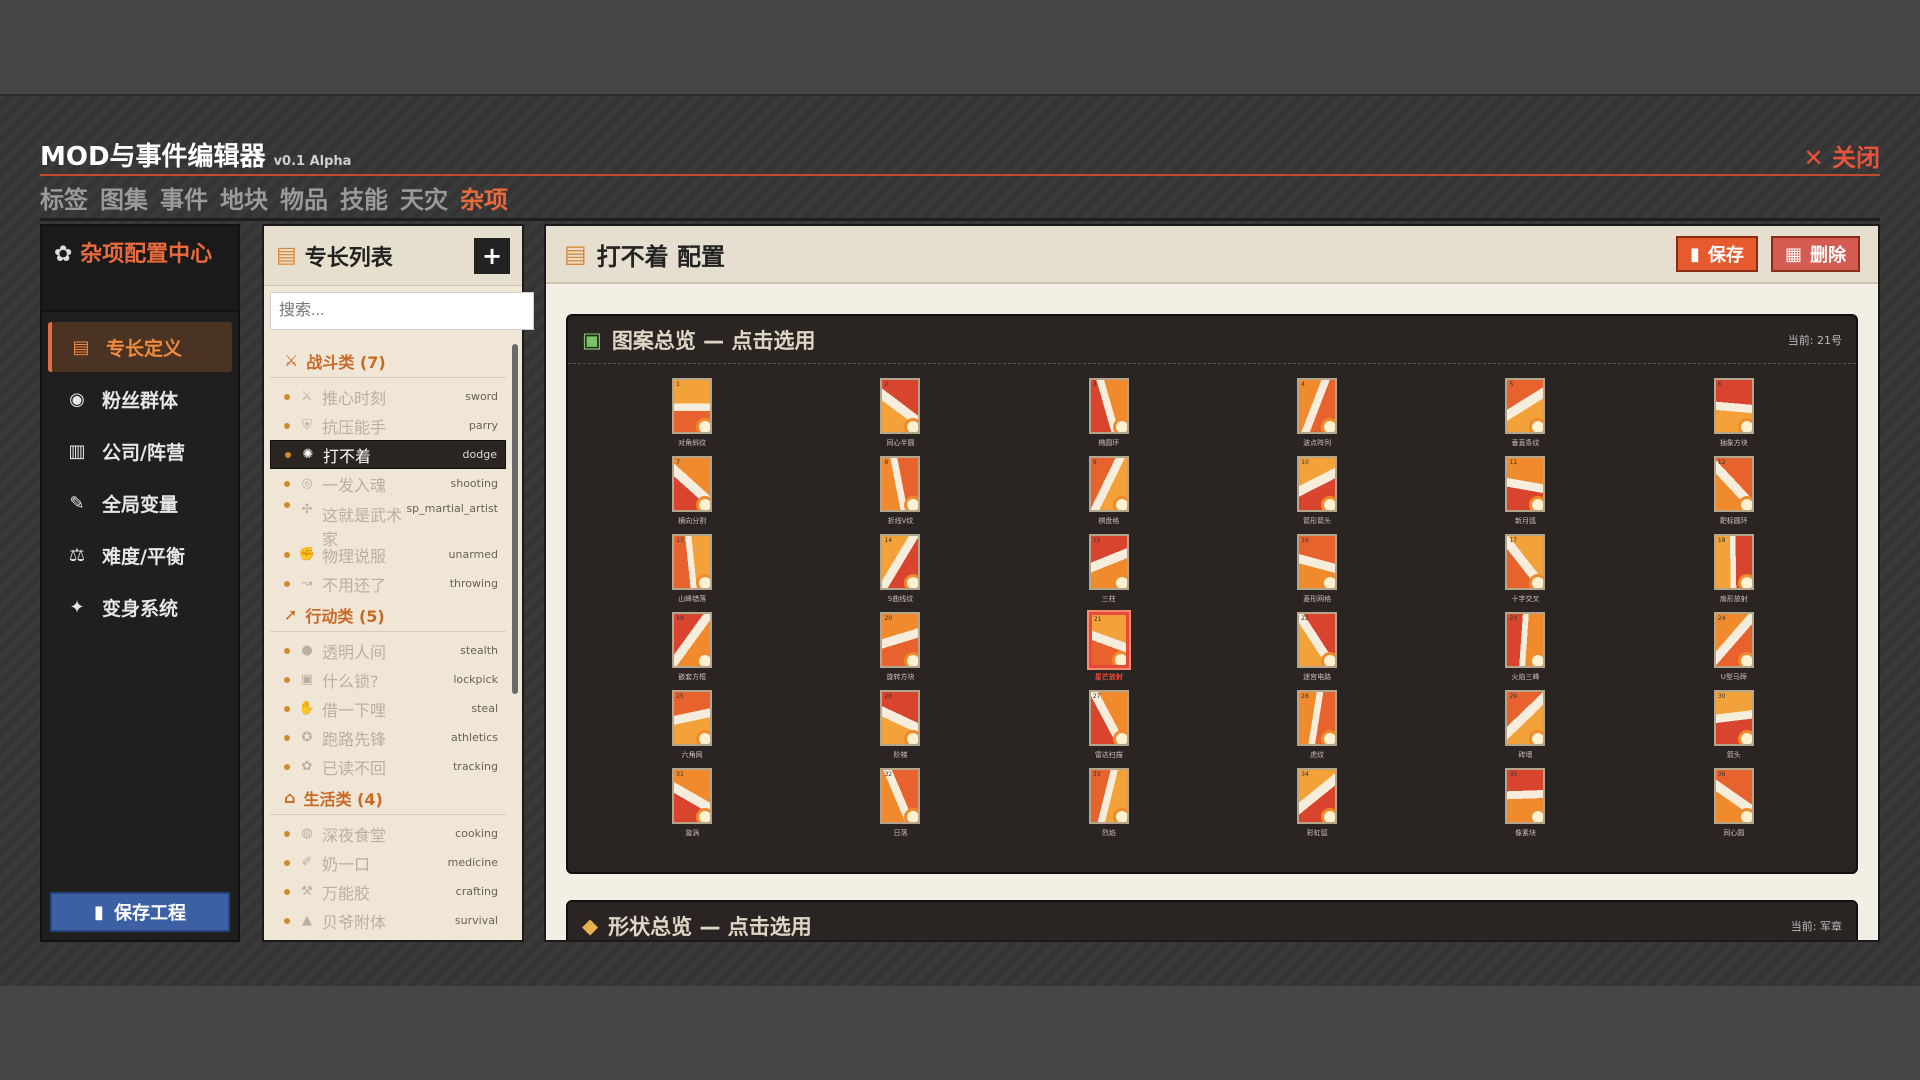 The height and width of the screenshot is (1080, 1920). Describe the element at coordinates (484, 197) in the screenshot. I see `nav-tab-7: 杂项` at that location.